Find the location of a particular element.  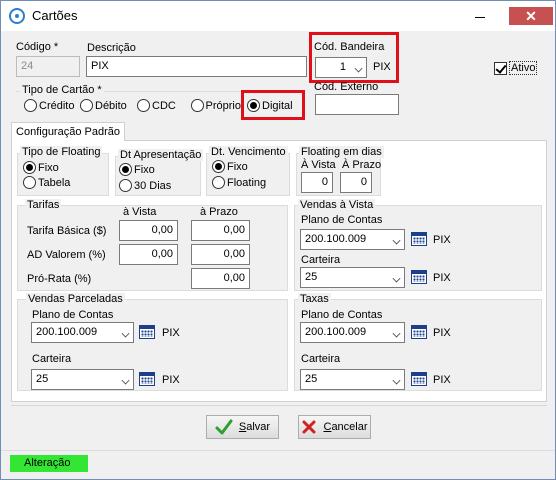

salvar-label: Salvar is located at coordinates (254, 427).